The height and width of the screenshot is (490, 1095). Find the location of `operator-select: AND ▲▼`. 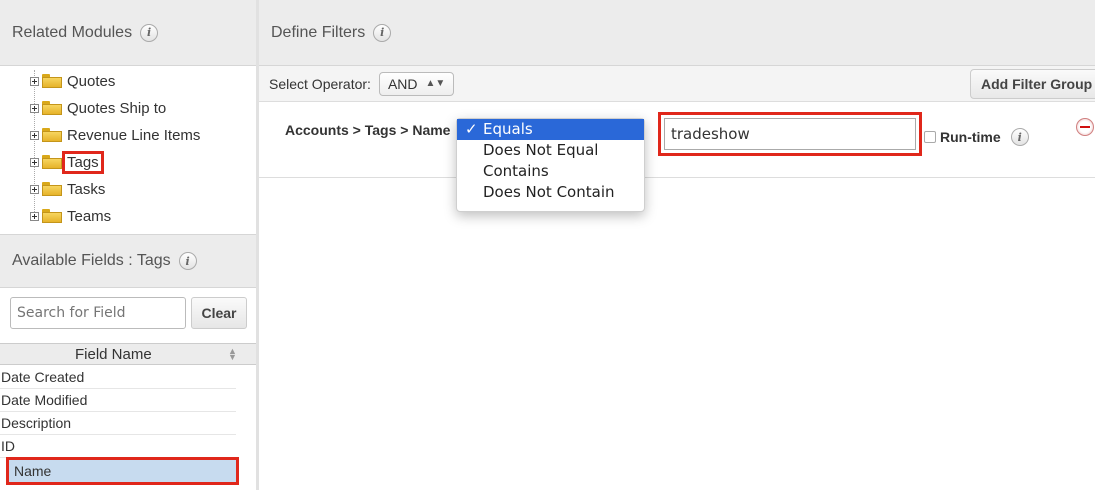

operator-select: AND ▲▼ is located at coordinates (416, 83).